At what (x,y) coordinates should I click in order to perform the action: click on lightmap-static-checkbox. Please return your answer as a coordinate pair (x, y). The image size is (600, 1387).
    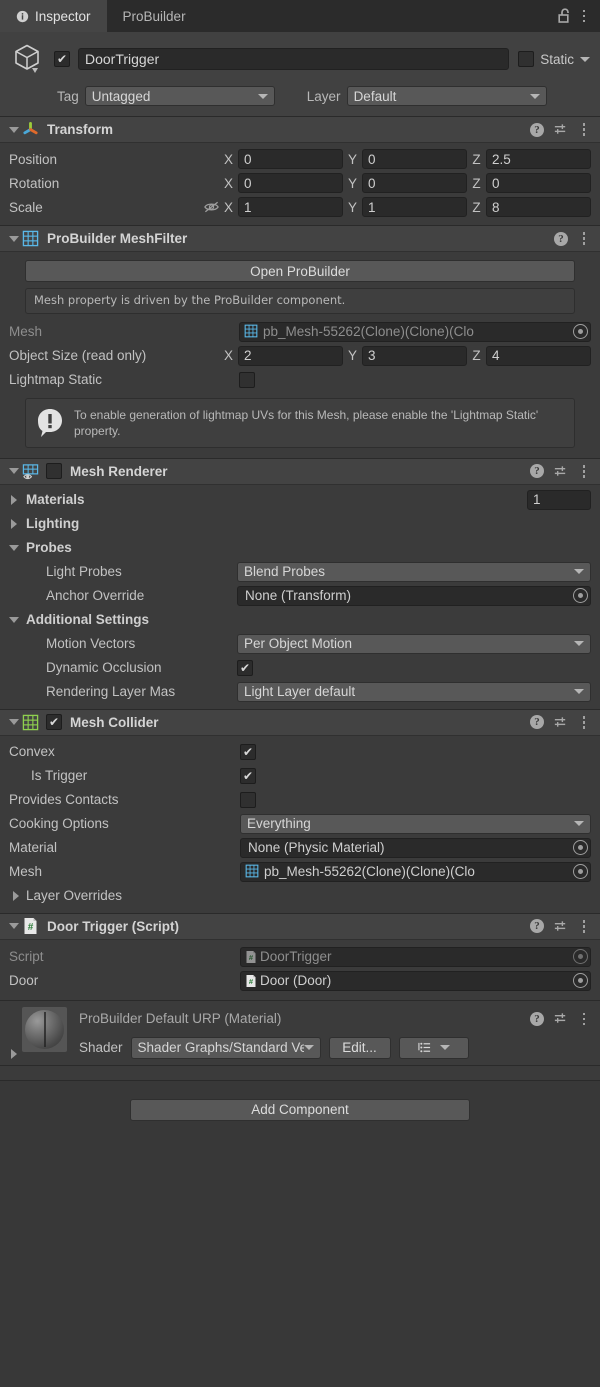
    Looking at the image, I should click on (247, 379).